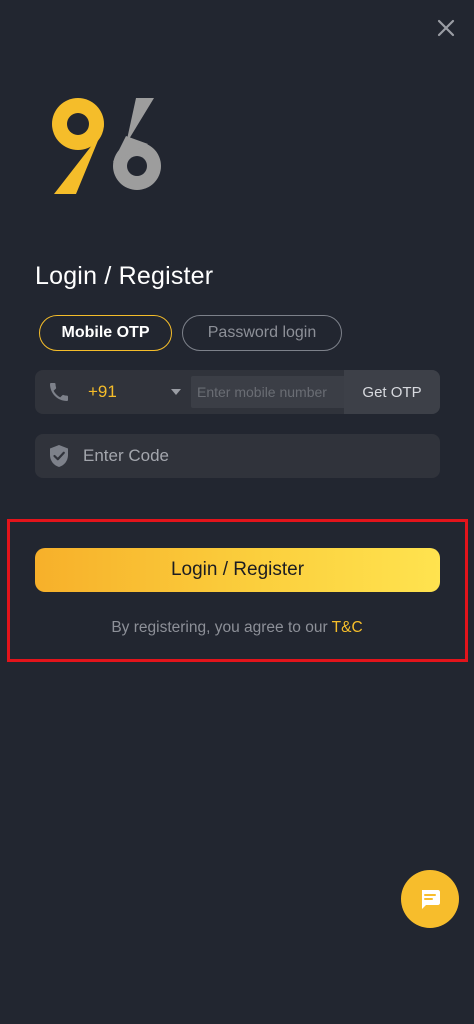  Describe the element at coordinates (124, 276) in the screenshot. I see `page-title: Login / Register` at that location.